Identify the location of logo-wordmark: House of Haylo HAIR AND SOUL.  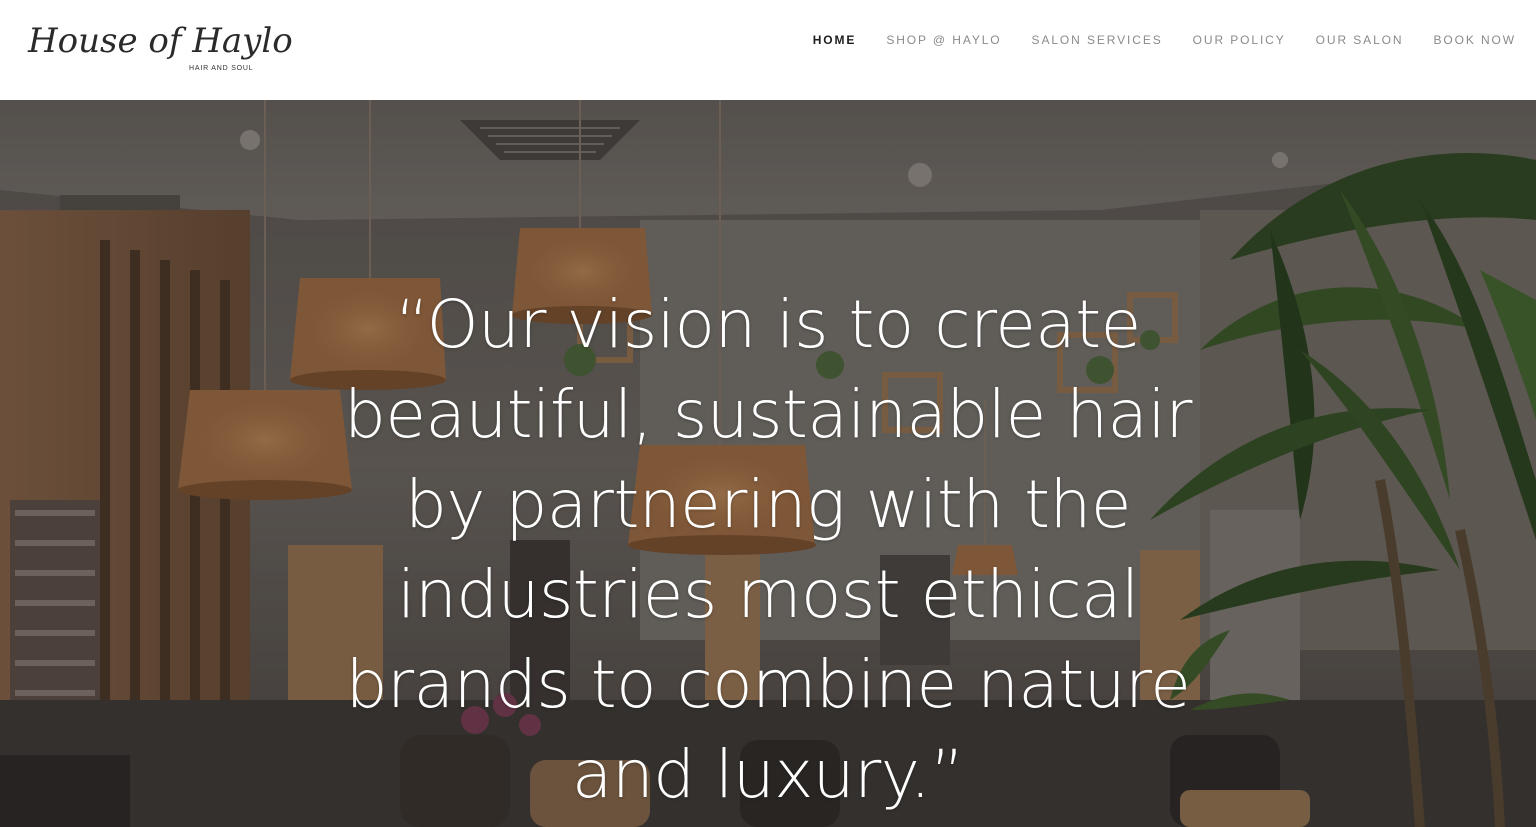
(160, 46).